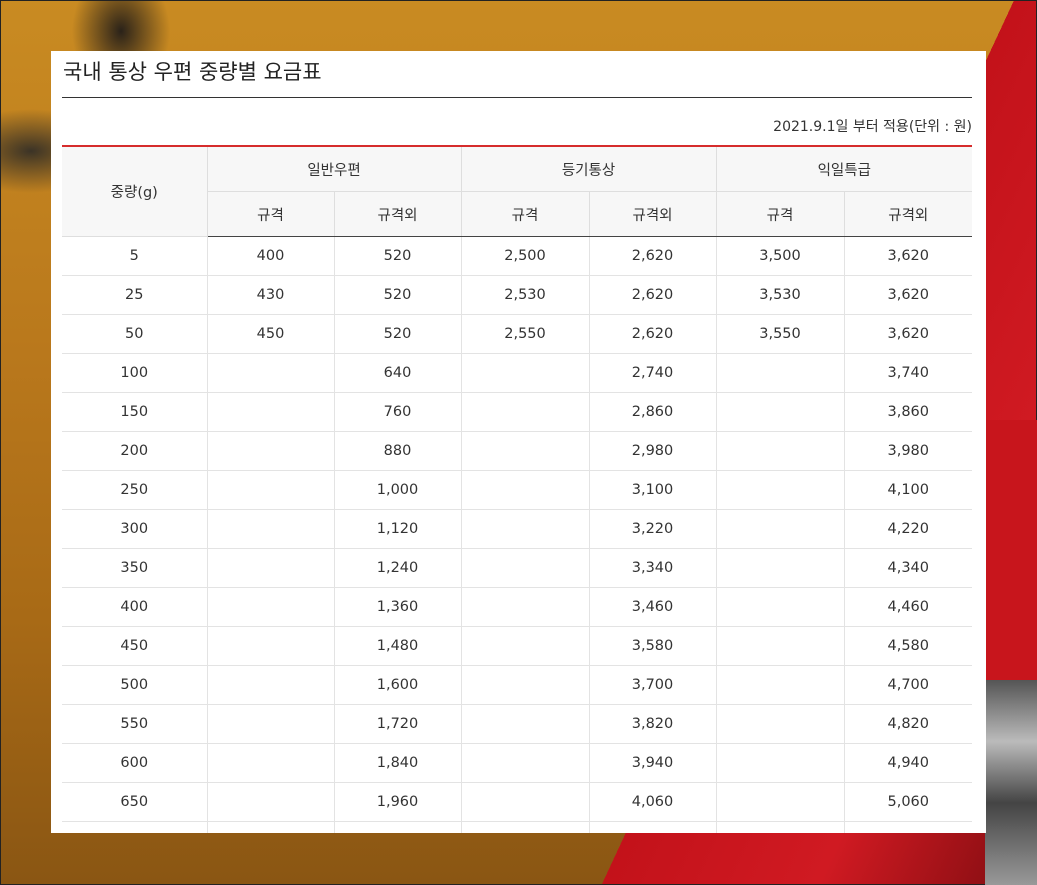 This screenshot has width=1037, height=885. Describe the element at coordinates (270, 256) in the screenshot. I see `rate-cell: 400` at that location.